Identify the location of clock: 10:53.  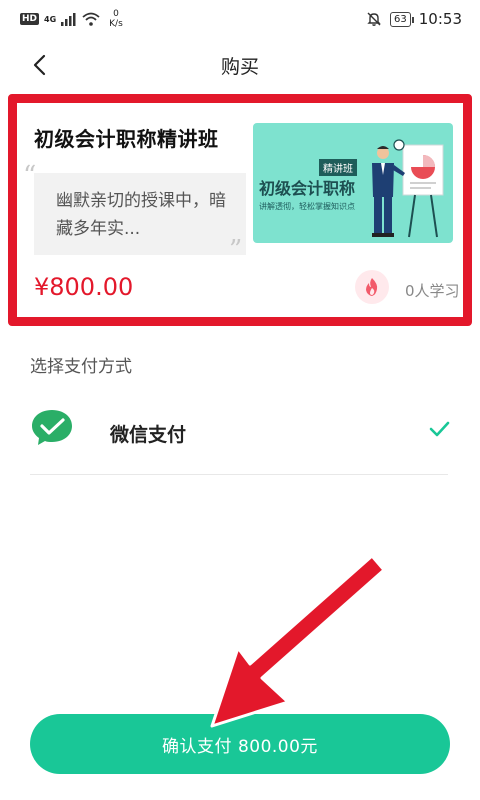
(440, 19).